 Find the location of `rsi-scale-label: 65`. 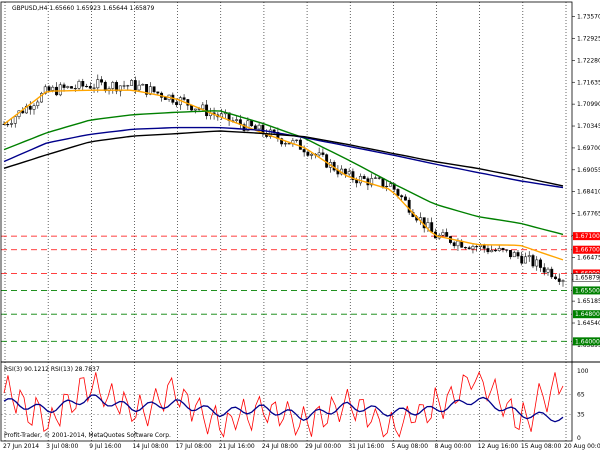

rsi-scale-label: 65 is located at coordinates (581, 394).